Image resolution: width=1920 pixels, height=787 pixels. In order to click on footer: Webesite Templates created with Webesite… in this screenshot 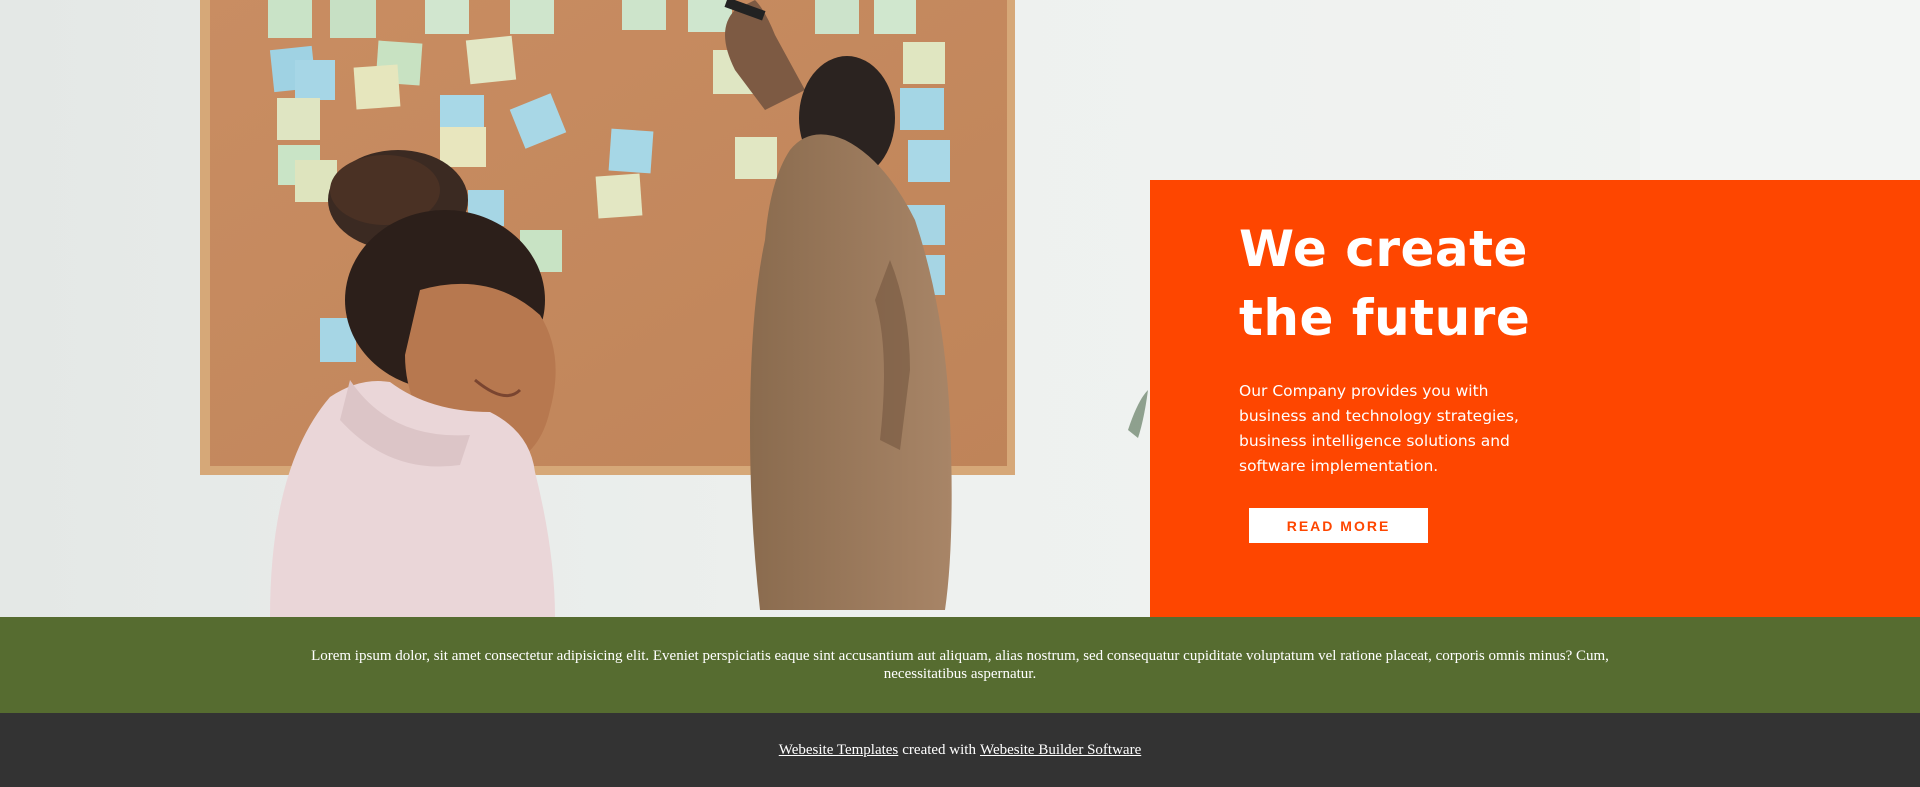, I will do `click(960, 750)`.